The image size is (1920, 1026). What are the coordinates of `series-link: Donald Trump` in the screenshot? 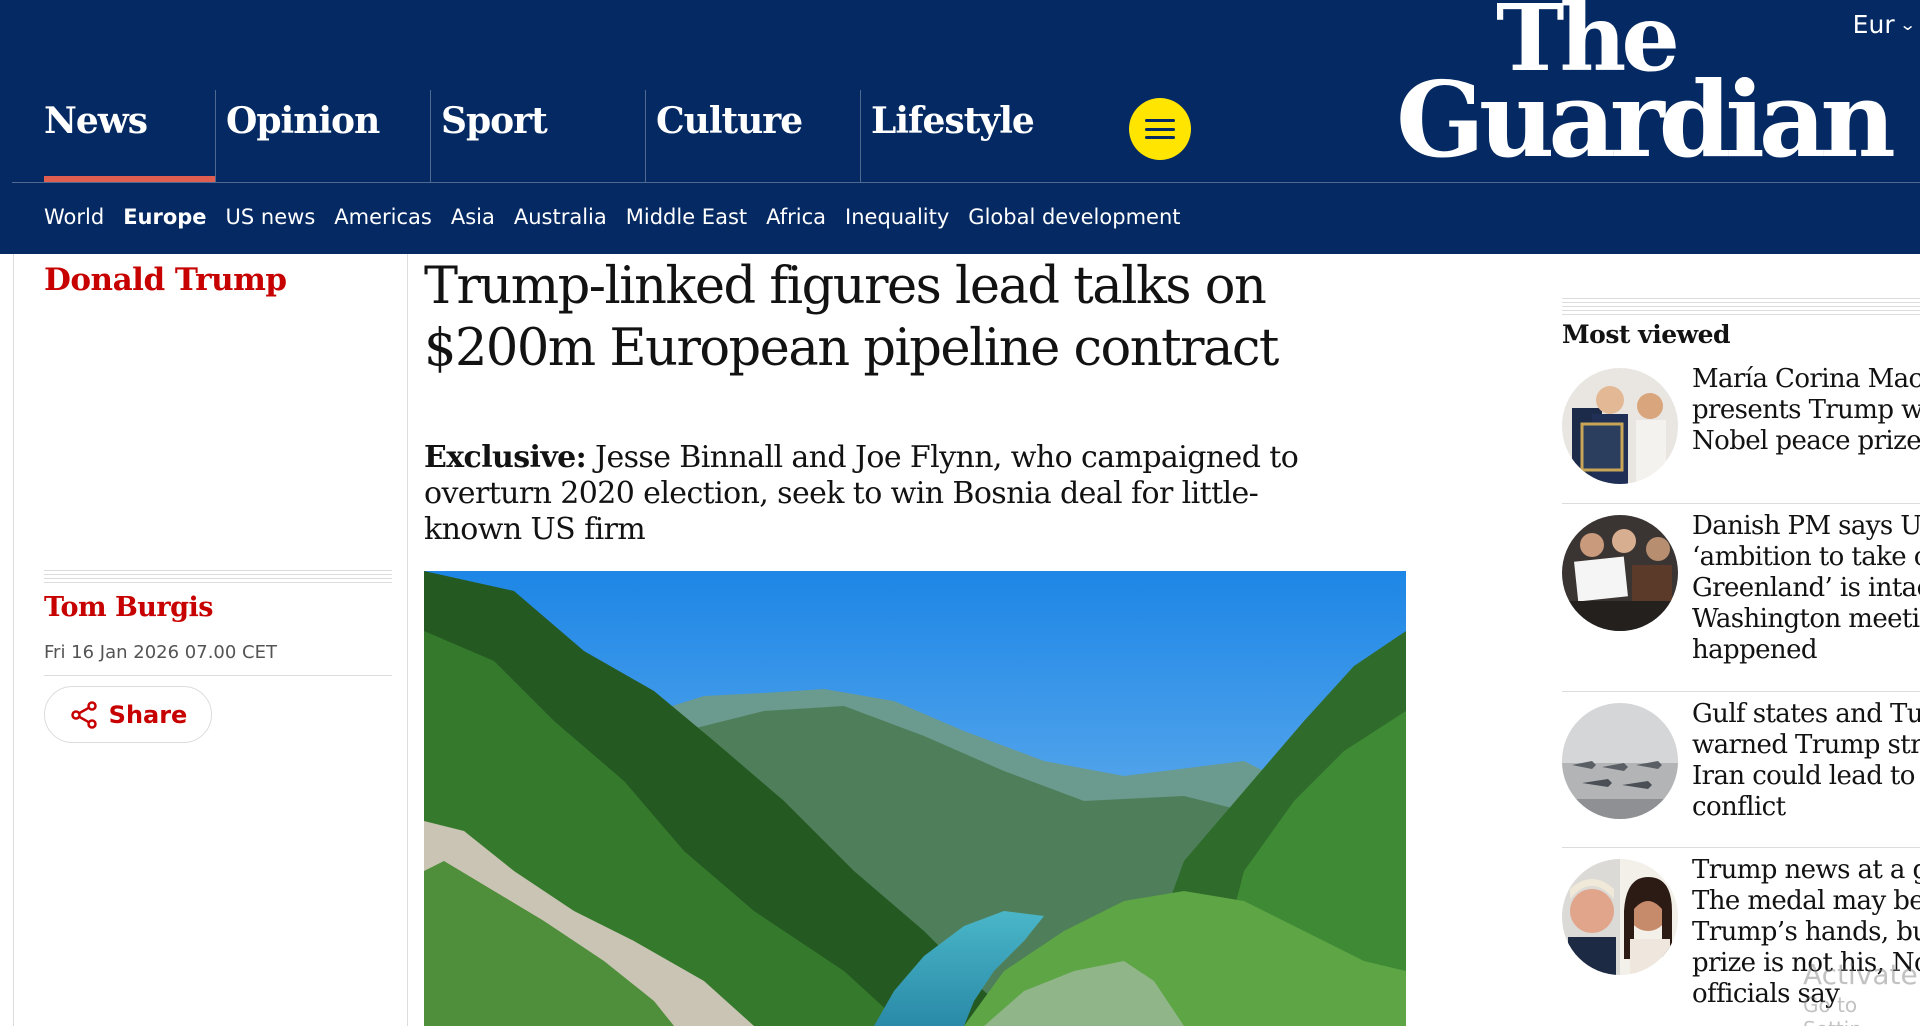 It's located at (165, 280).